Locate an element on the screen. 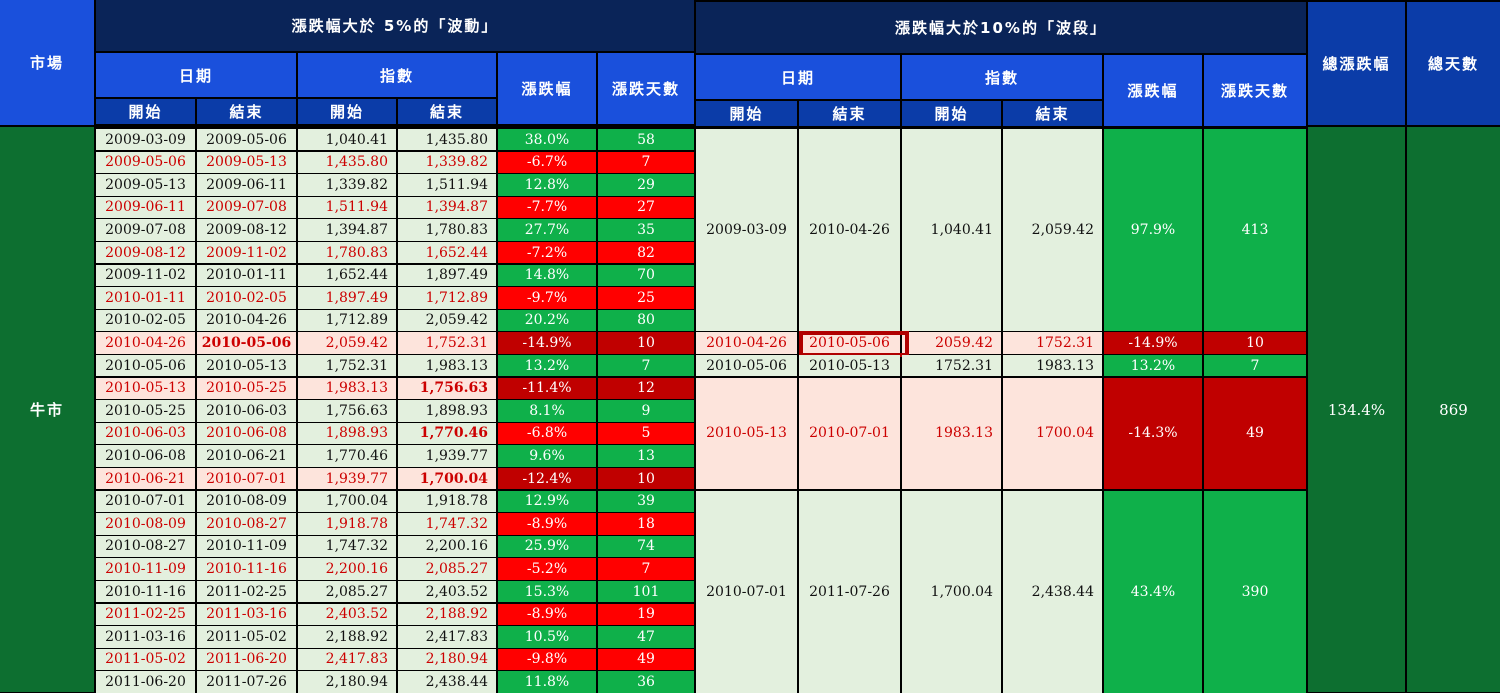  left-row-is: 1,700.04 is located at coordinates (347, 501).